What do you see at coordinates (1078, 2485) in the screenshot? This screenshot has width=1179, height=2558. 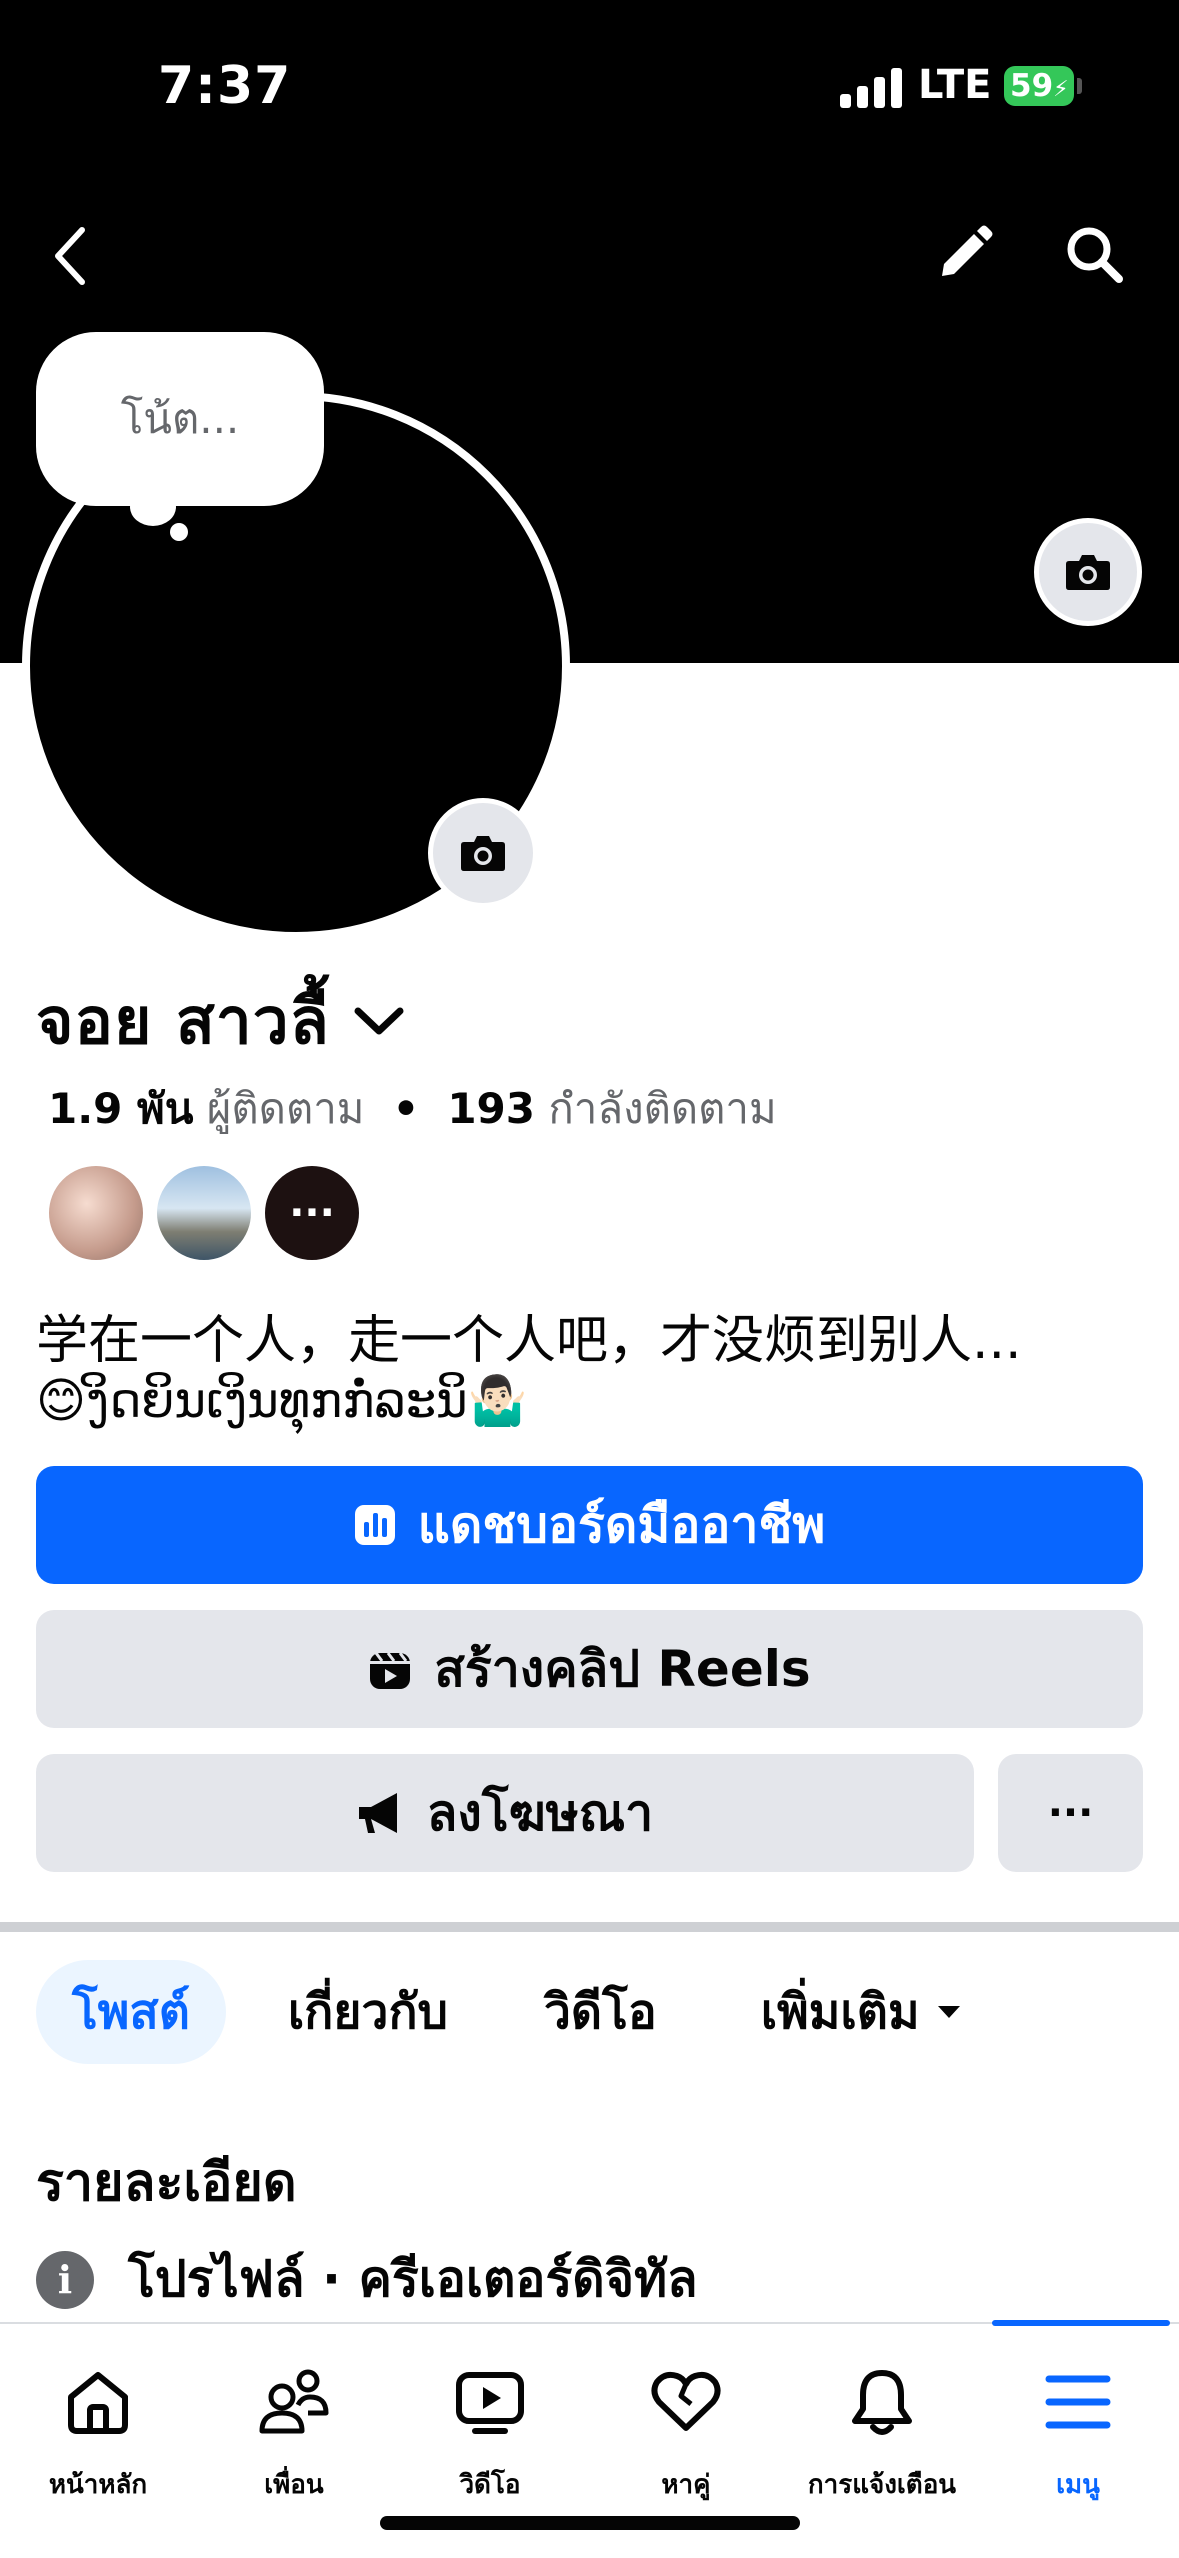 I see `nav-menu-label: เมนู` at bounding box center [1078, 2485].